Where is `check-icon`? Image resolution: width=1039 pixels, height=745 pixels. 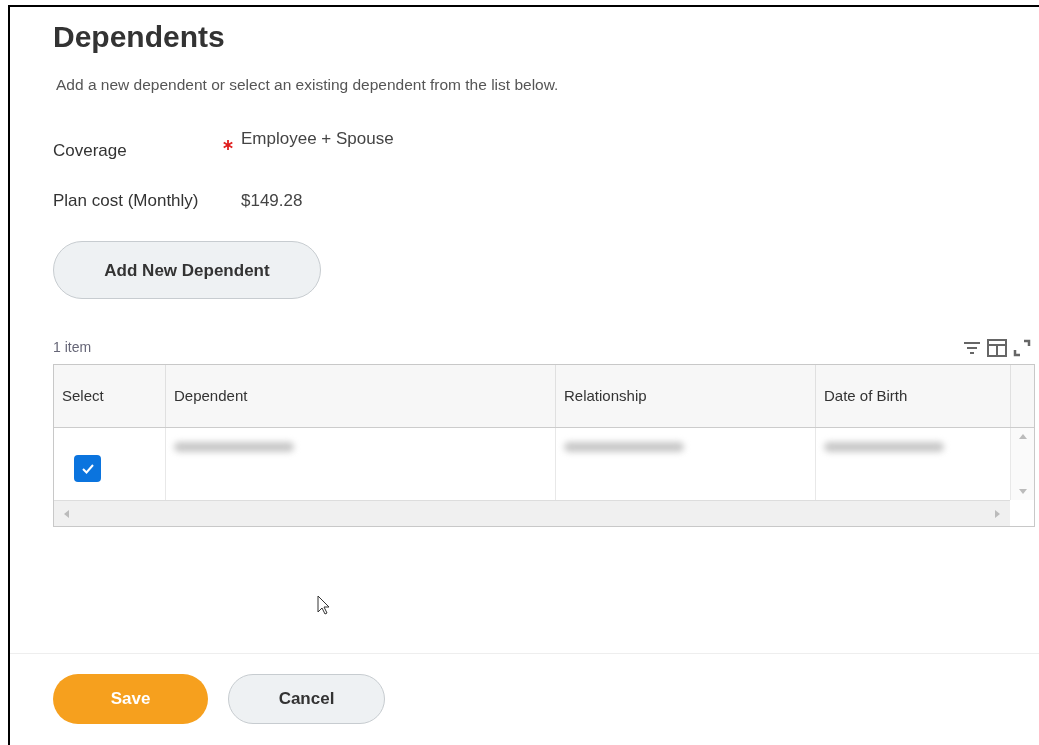
check-icon is located at coordinates (87, 468).